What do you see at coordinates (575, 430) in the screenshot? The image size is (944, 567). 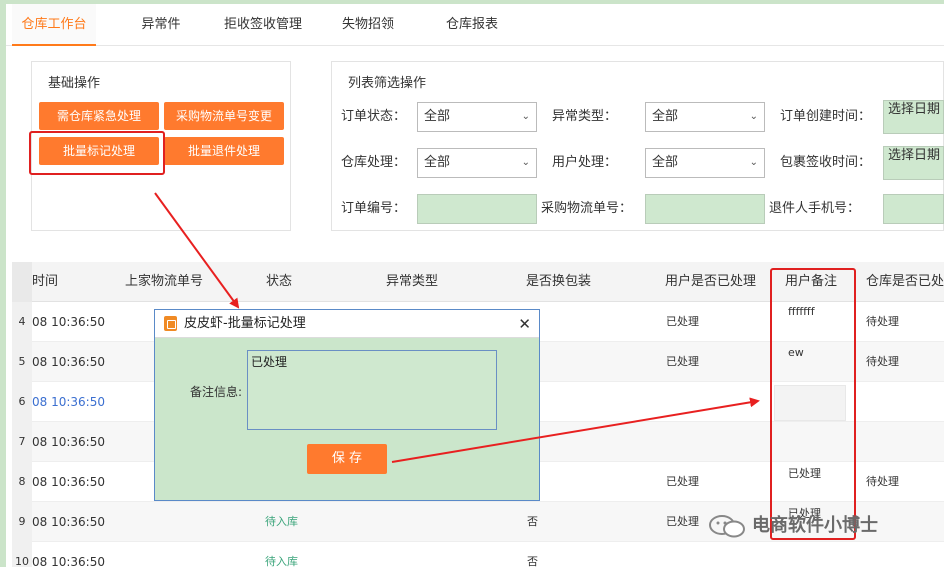 I see `arrow-to-note` at bounding box center [575, 430].